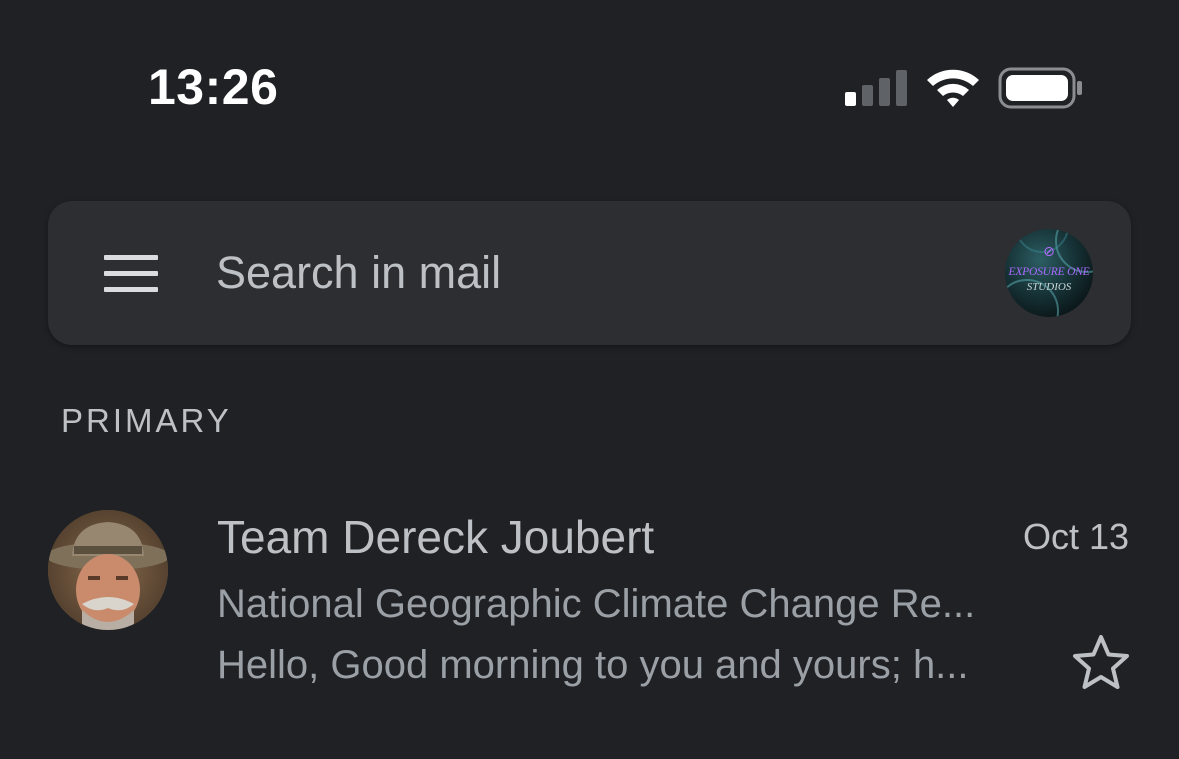 This screenshot has height=759, width=1179. I want to click on studio-logo-icon: ⊘, so click(1049, 251).